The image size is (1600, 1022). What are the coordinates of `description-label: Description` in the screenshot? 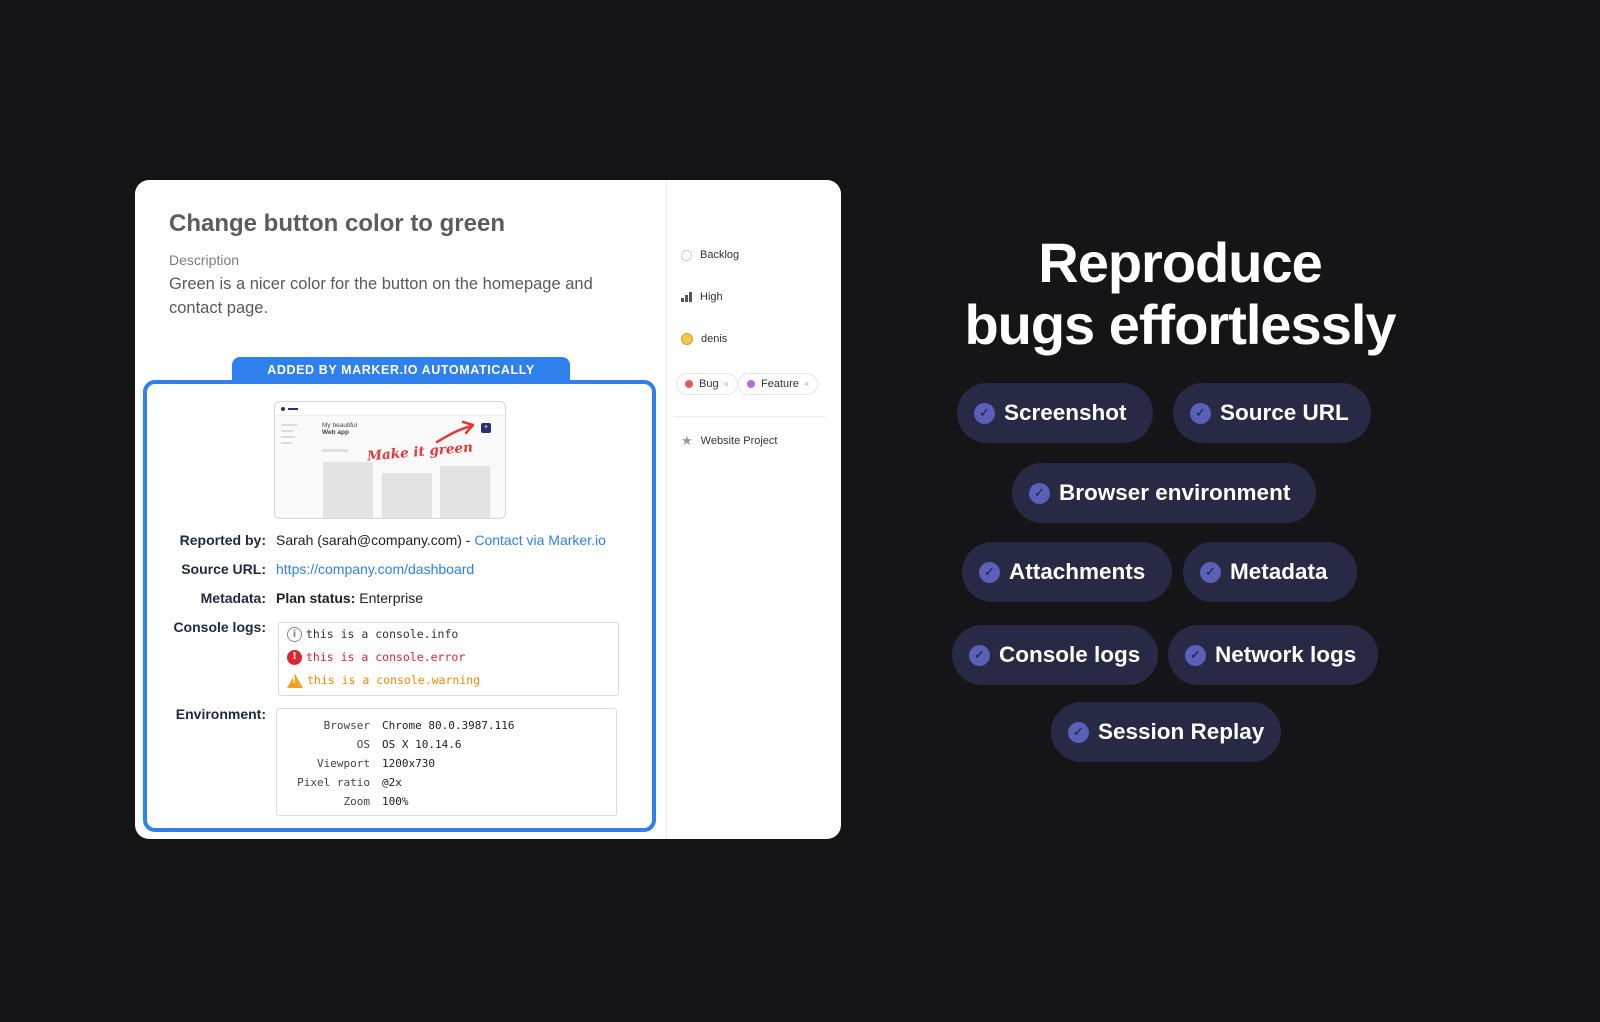 It's located at (204, 260).